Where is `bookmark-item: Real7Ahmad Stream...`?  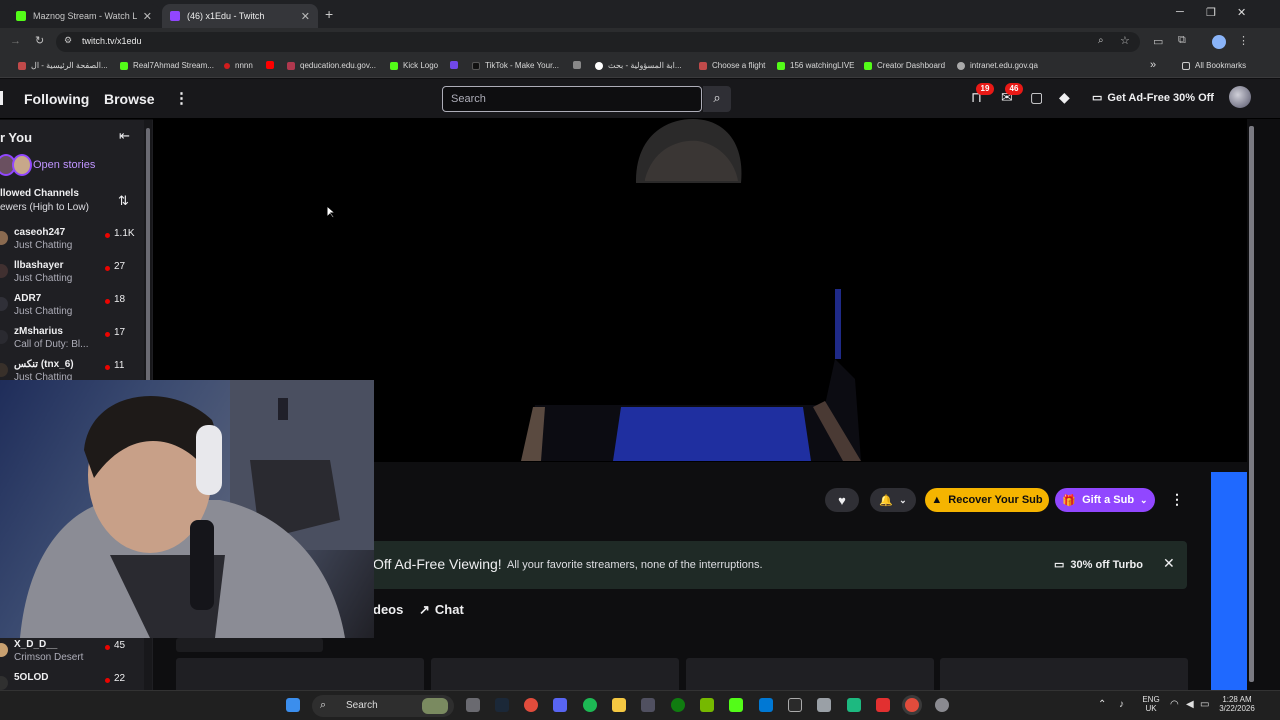 bookmark-item: Real7Ahmad Stream... is located at coordinates (167, 65).